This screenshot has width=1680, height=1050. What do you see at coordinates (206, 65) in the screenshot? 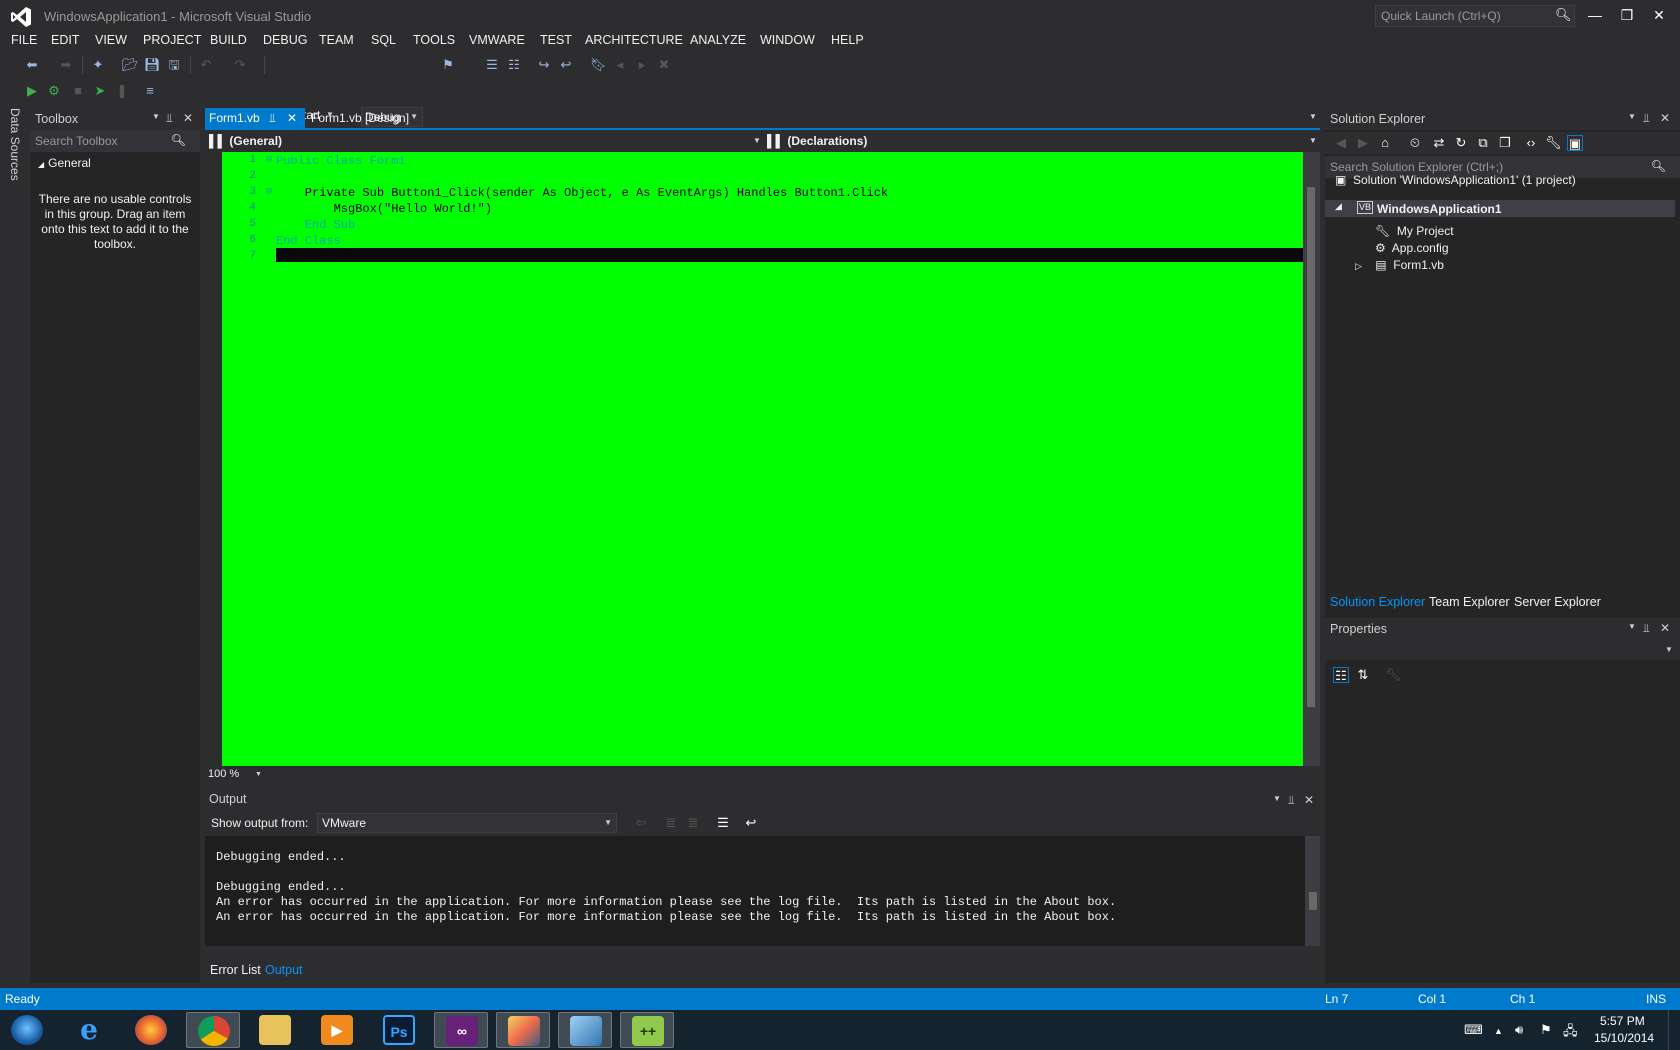
I see `undo-icon: ↶` at bounding box center [206, 65].